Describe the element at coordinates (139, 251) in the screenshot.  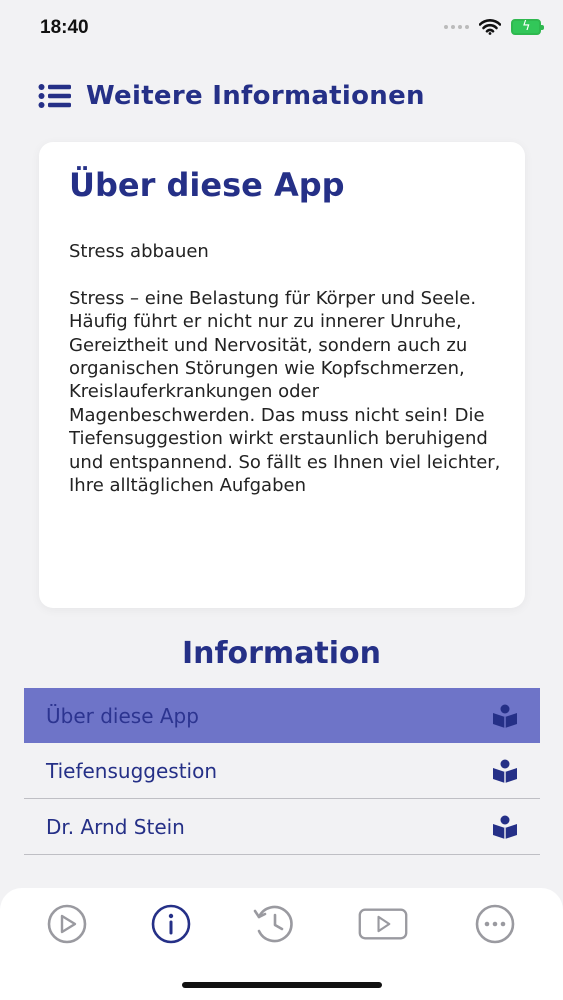
I see `card-subtitle: Stress abbauen` at that location.